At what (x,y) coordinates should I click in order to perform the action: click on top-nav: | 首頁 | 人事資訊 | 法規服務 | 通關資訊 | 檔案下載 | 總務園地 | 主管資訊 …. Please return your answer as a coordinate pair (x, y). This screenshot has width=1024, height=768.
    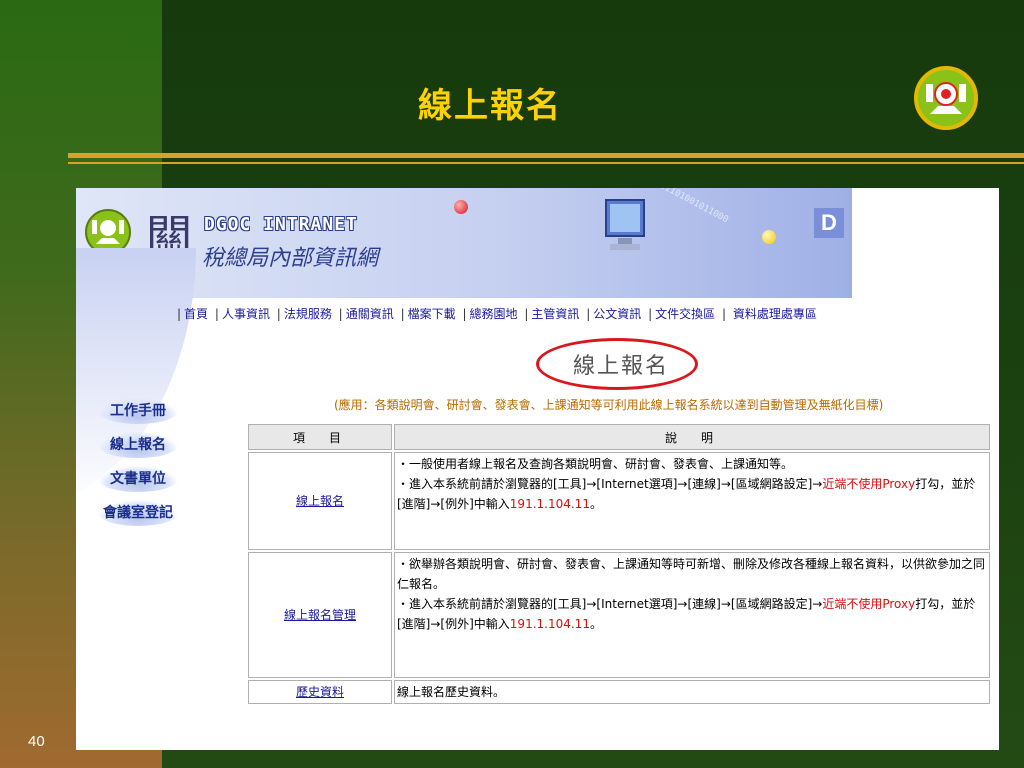
    Looking at the image, I should click on (497, 314).